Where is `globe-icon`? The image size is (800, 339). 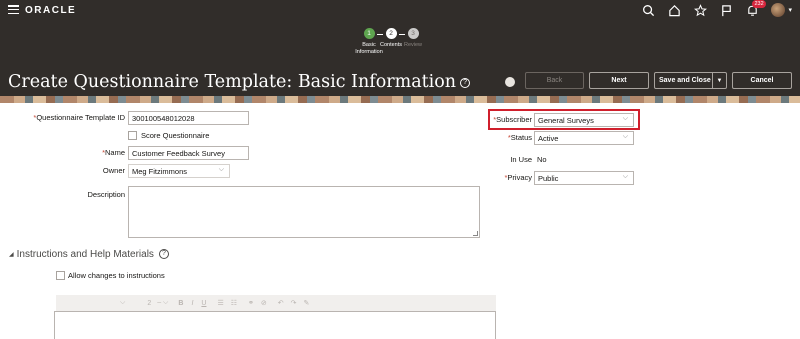
globe-icon is located at coordinates (510, 82).